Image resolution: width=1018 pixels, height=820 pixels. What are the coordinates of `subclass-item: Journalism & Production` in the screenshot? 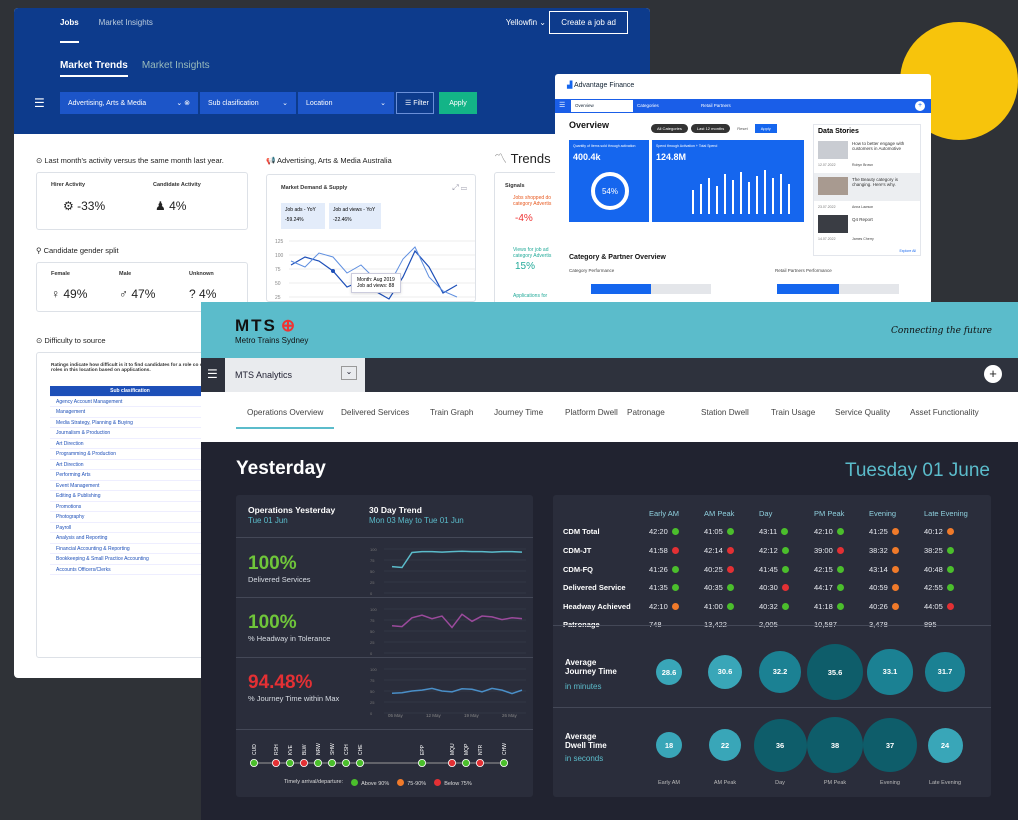 It's located at (127, 433).